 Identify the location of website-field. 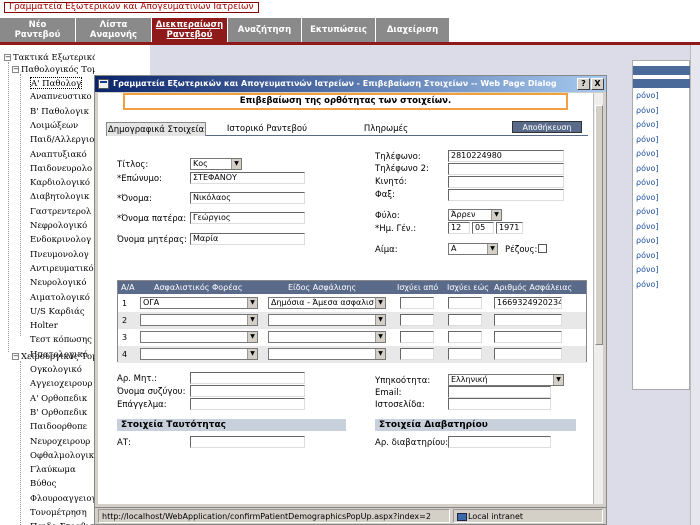
(499, 404).